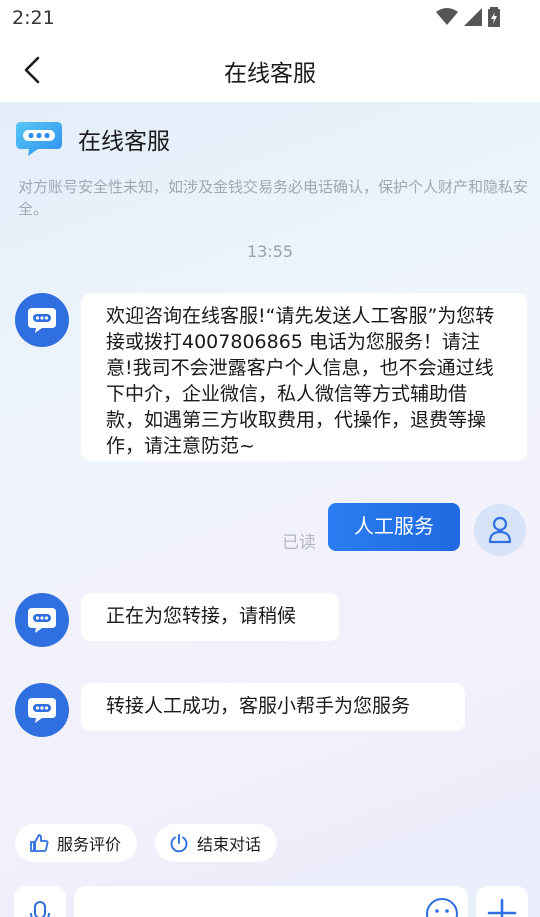 This screenshot has width=540, height=917. Describe the element at coordinates (210, 617) in the screenshot. I see `message-bubble: 正在为您转接，请稍候` at that location.